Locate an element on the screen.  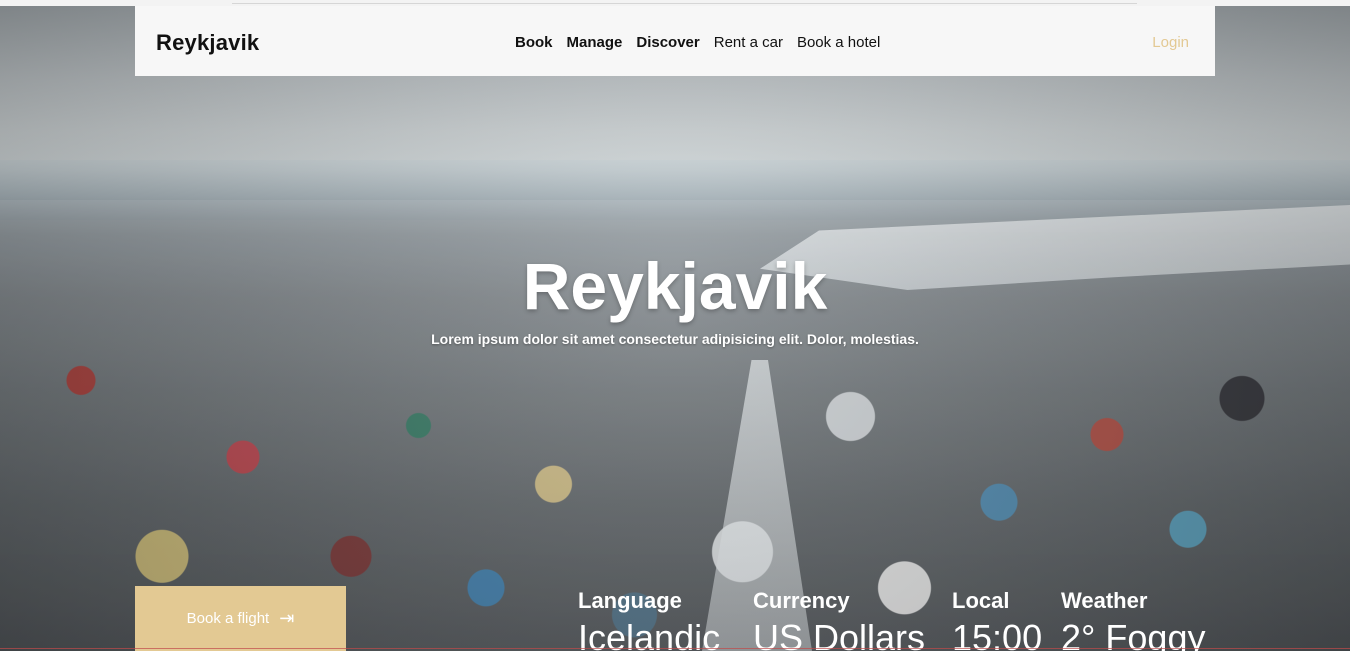
stat-weather-label: Weather is located at coordinates (1104, 600).